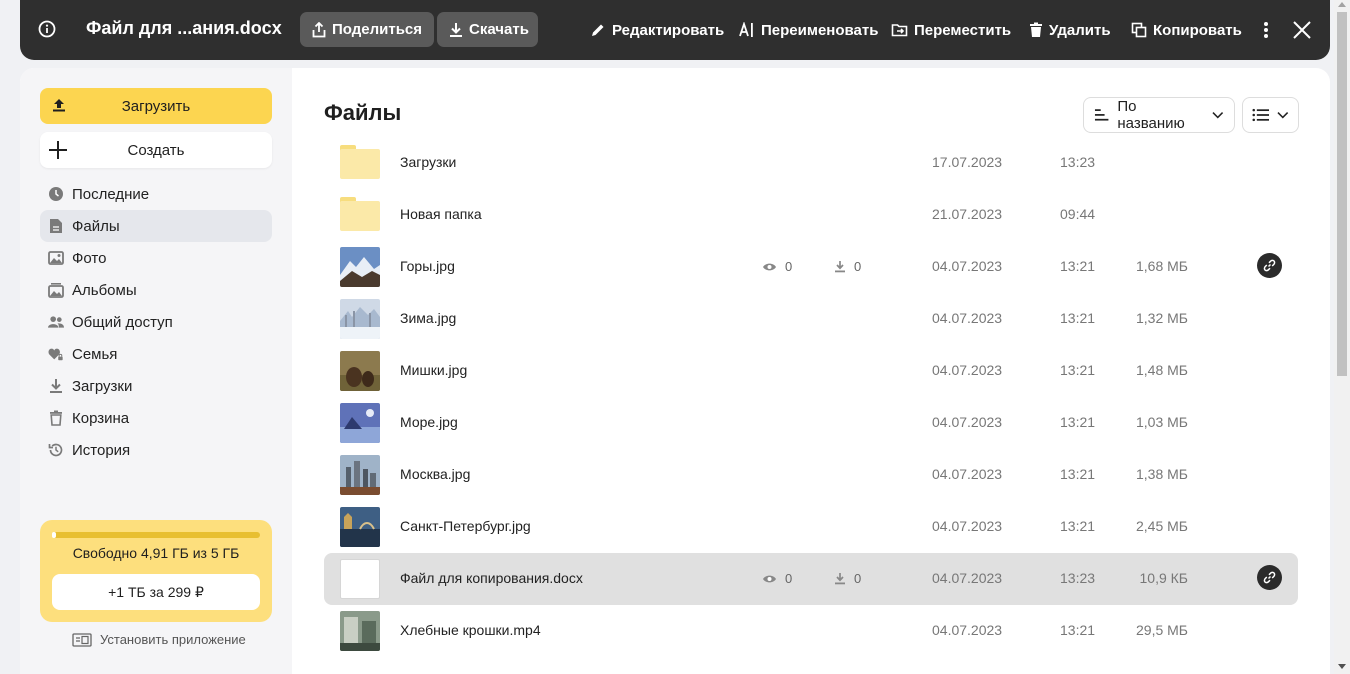 The height and width of the screenshot is (674, 1350). I want to click on file-name: Загрузки, so click(428, 162).